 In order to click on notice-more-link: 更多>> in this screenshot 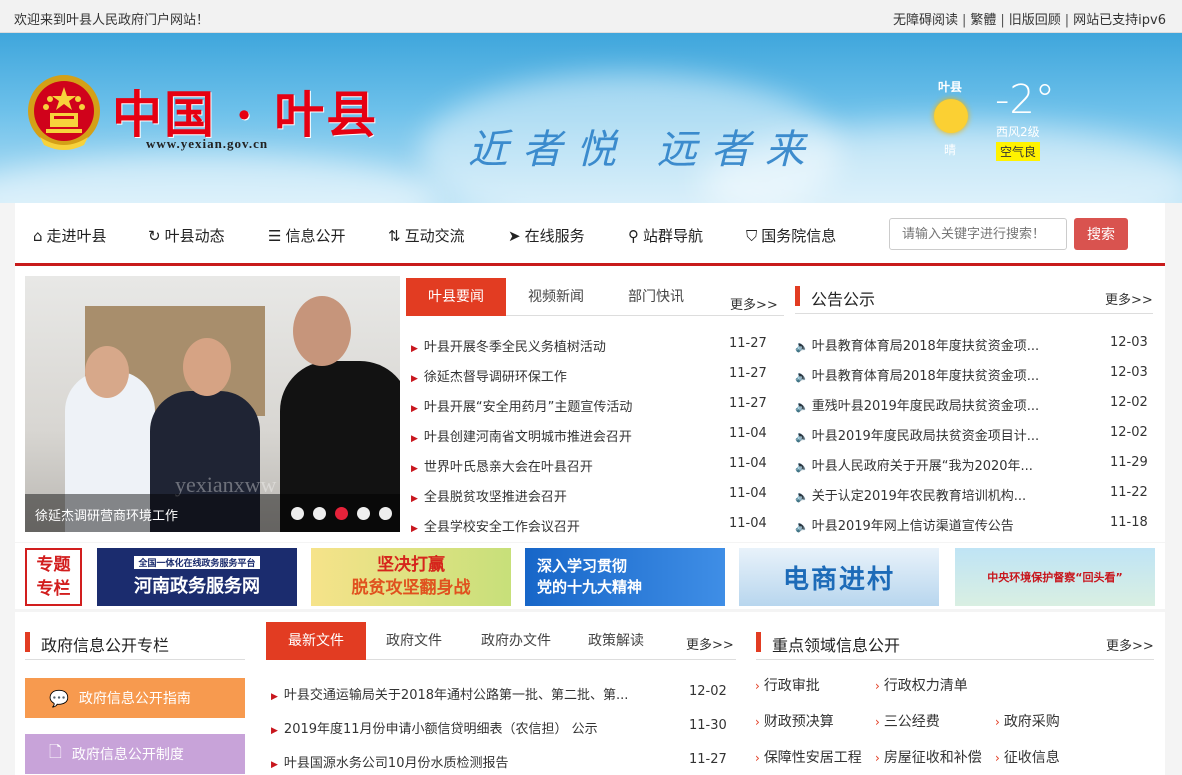, I will do `click(1129, 298)`.